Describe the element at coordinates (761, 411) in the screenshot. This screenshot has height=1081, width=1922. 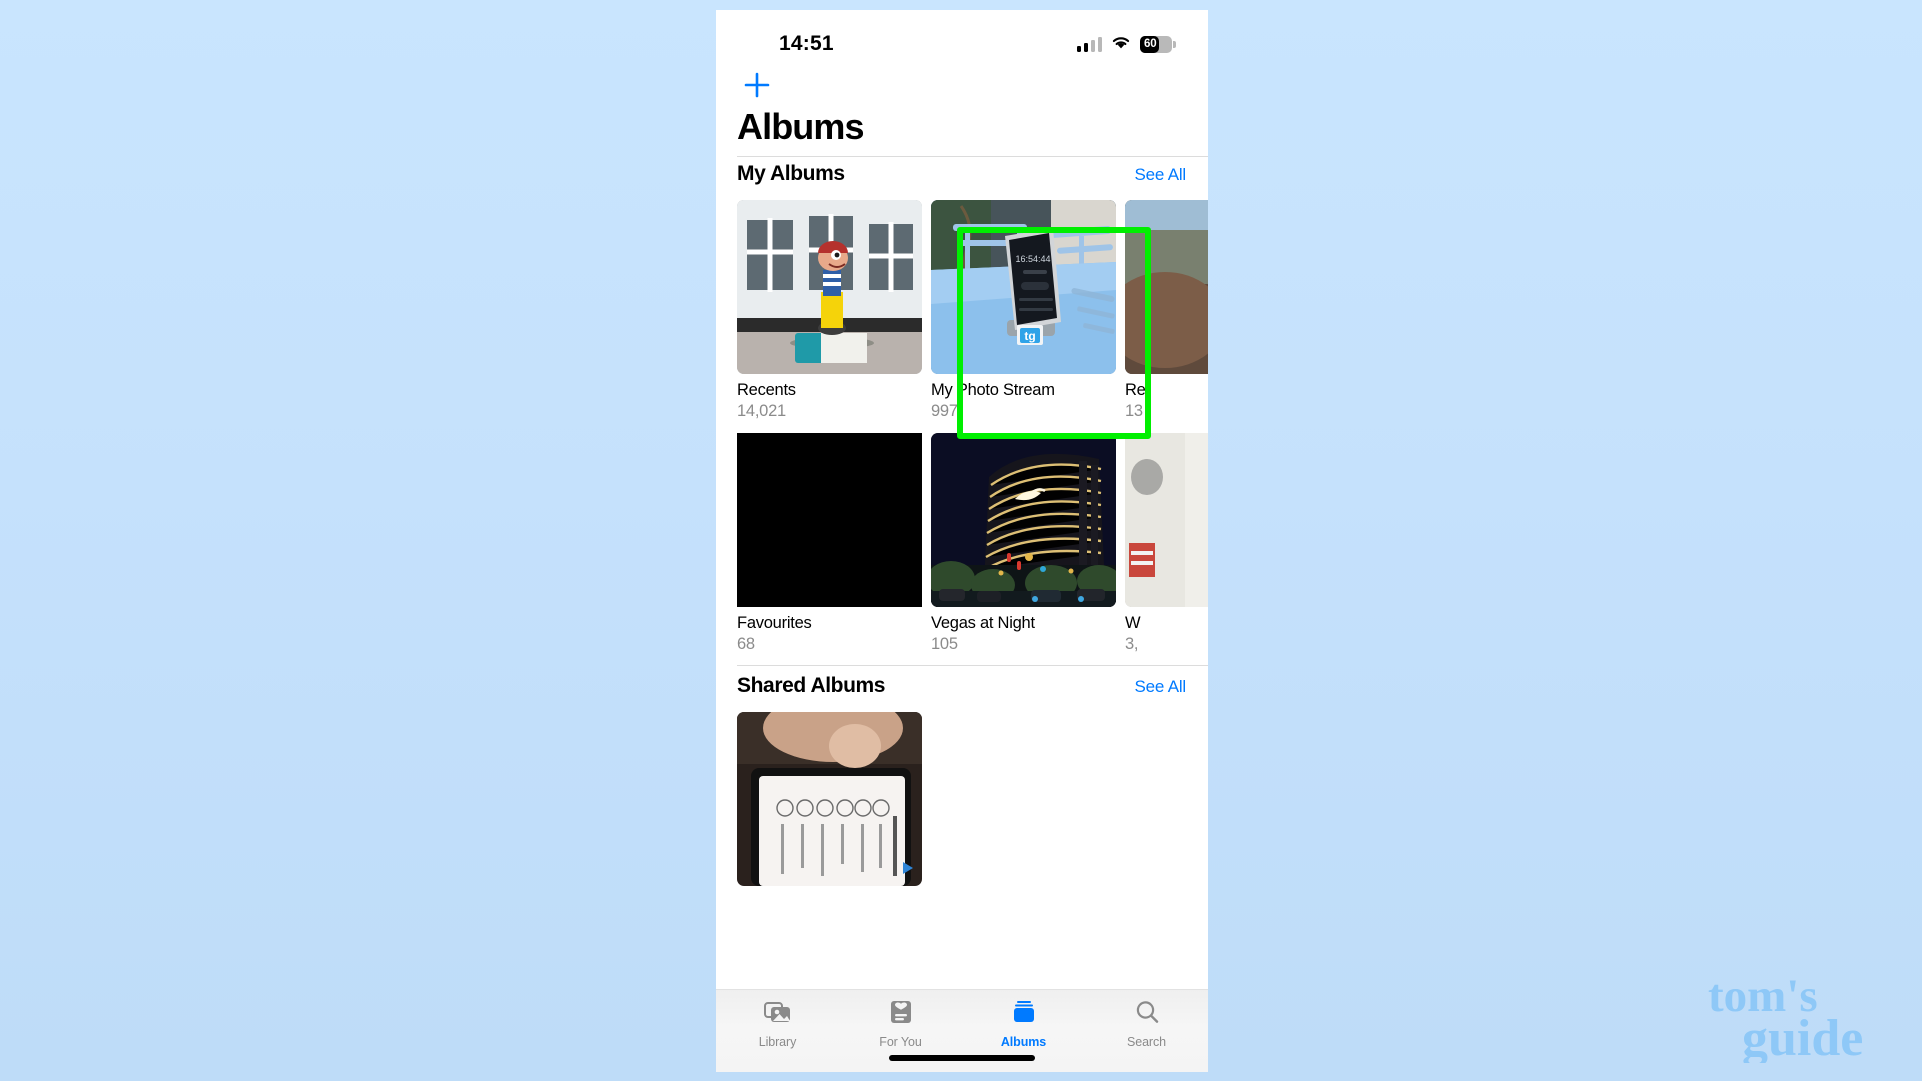
I see `album-count: 14,021` at that location.